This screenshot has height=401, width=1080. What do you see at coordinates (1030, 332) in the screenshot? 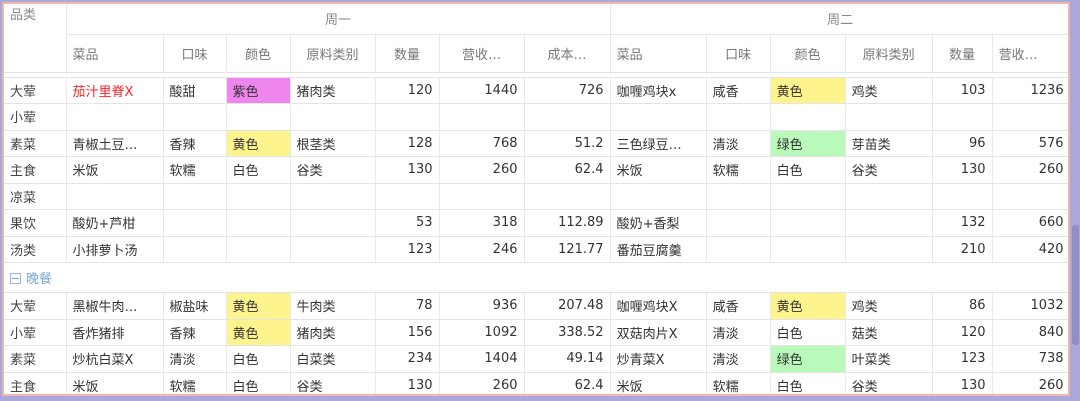
I see `revenue-cell-day2: 840` at bounding box center [1030, 332].